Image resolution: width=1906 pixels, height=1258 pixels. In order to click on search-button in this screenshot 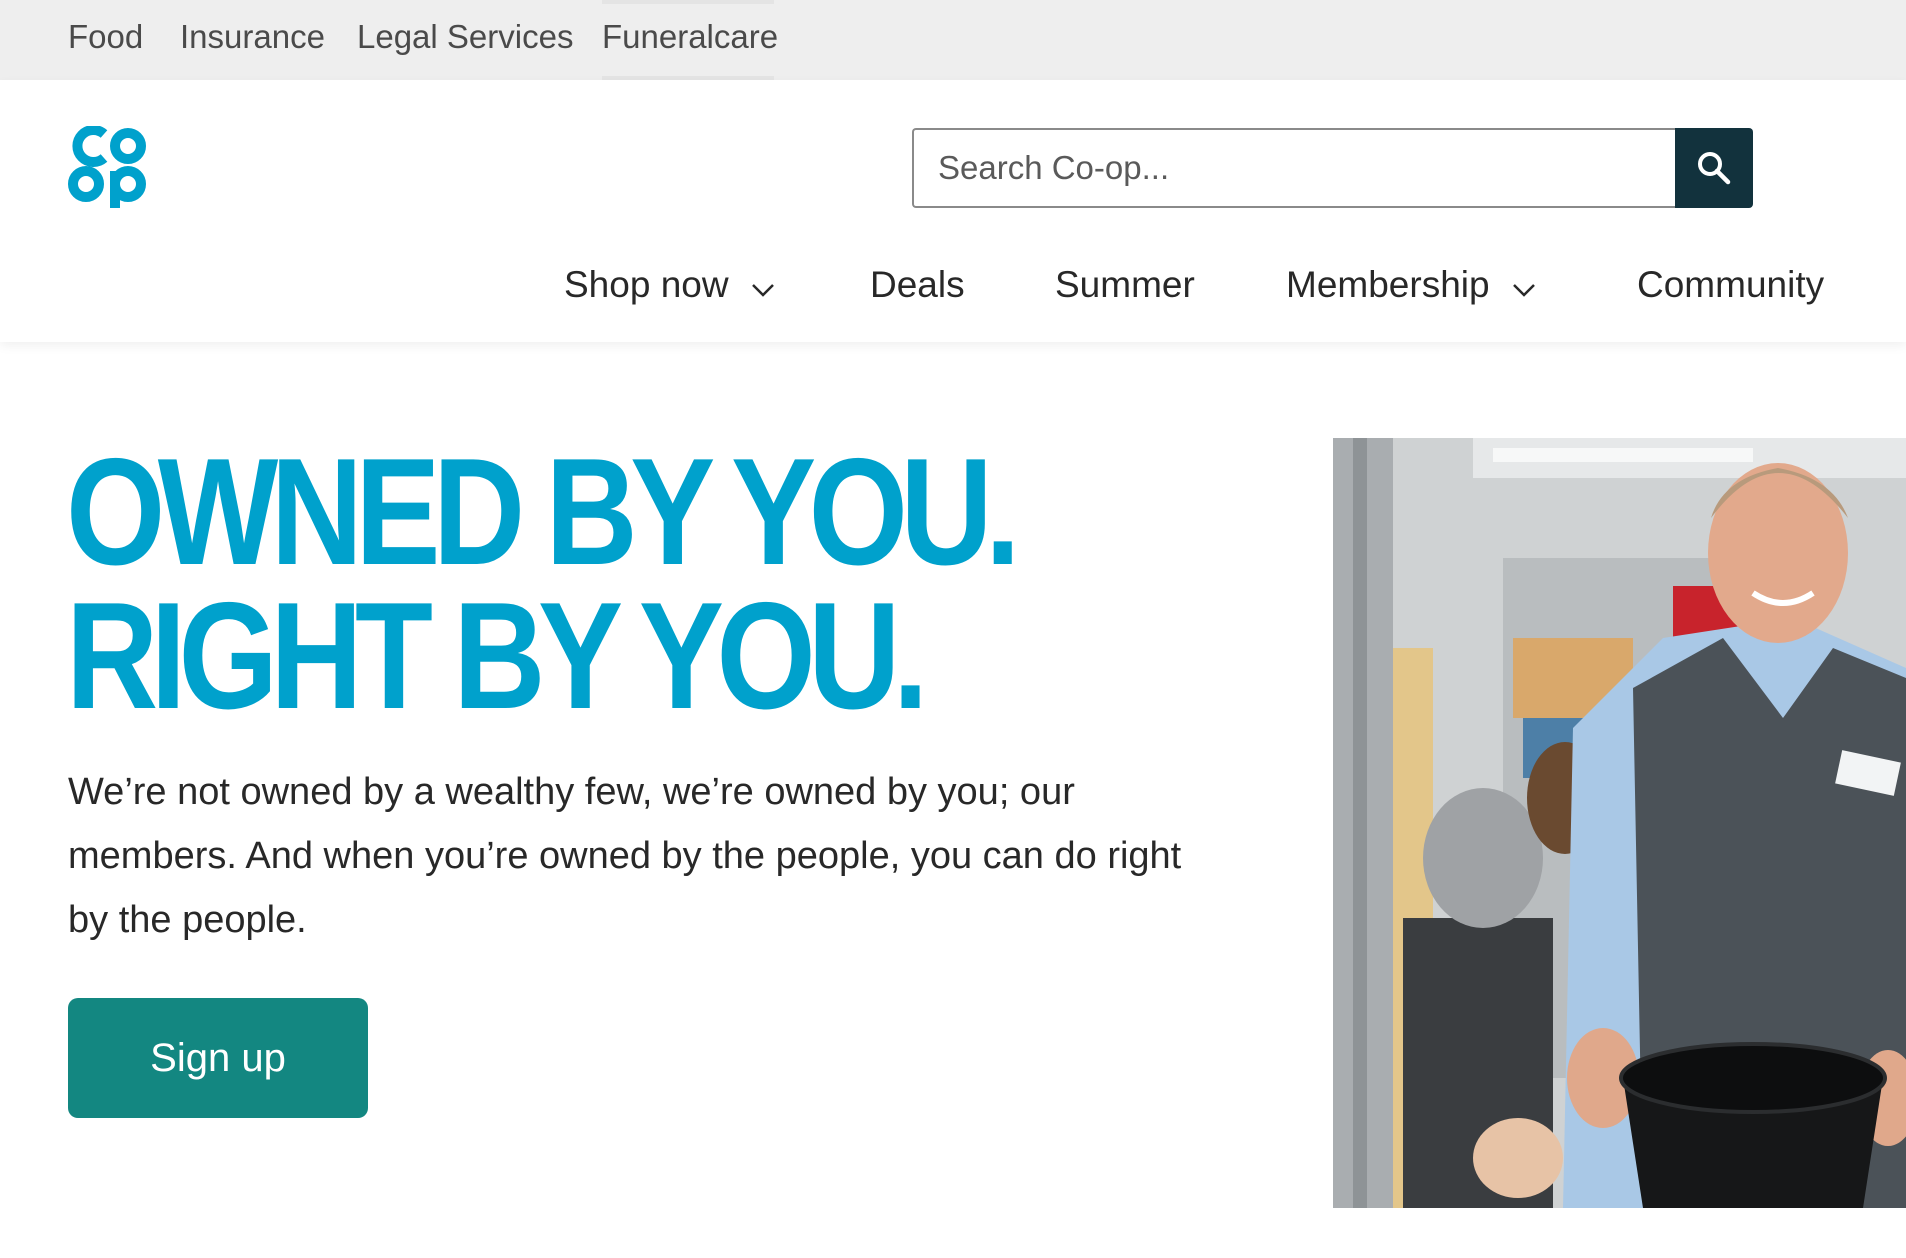, I will do `click(1714, 168)`.